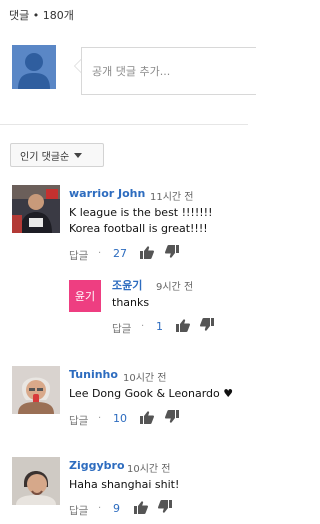  I want to click on comment-text-line: K league is the best !!!!!!!, so click(141, 212).